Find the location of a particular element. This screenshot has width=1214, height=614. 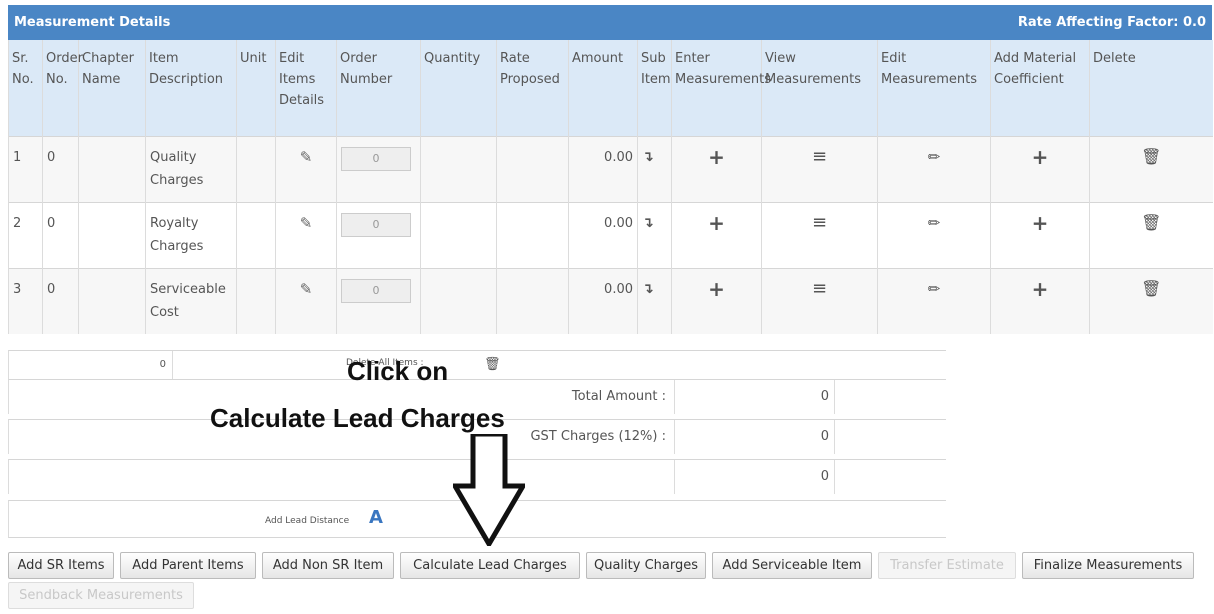

table-row: 1 0 Quality Charges ✎ 0 0.00 ↴ + ≡ ✏ + 🗑 is located at coordinates (610, 169).